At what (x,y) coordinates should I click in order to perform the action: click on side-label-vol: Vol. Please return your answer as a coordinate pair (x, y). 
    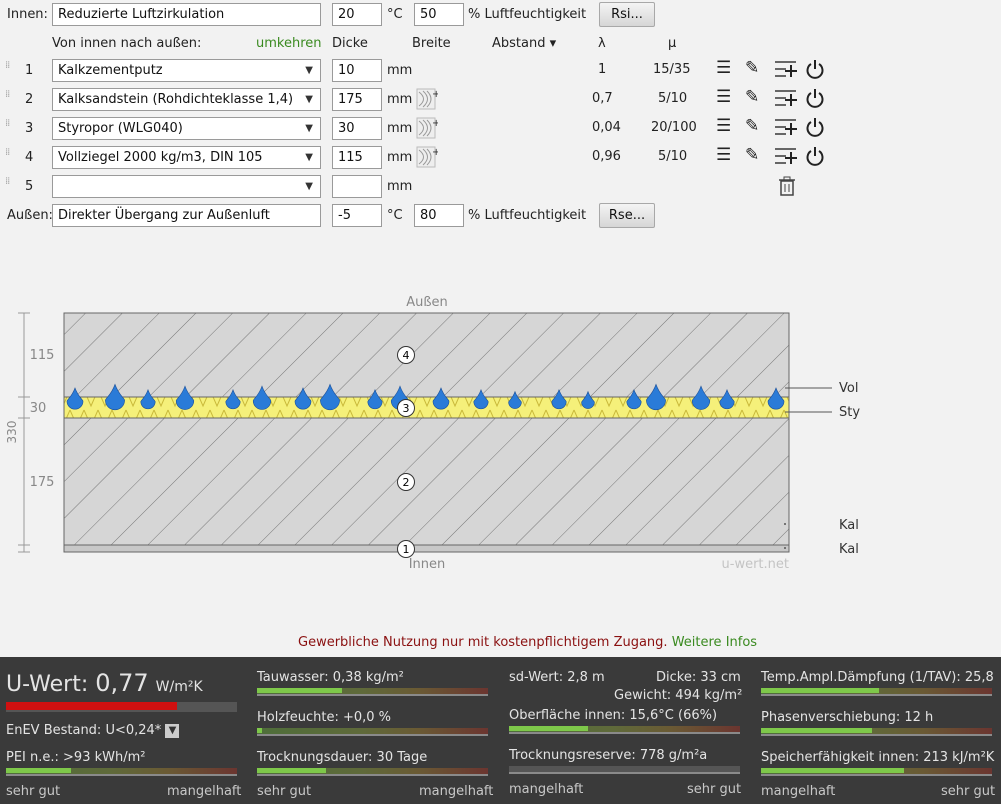
    Looking at the image, I should click on (848, 388).